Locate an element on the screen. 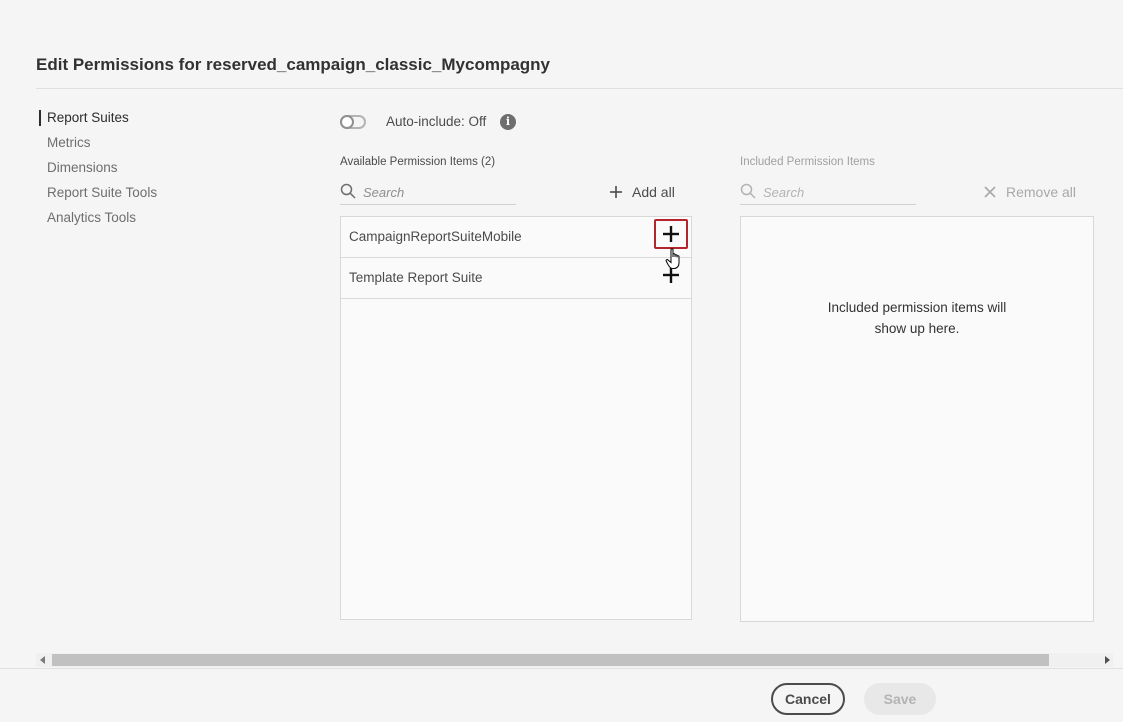  included-search is located at coordinates (828, 193).